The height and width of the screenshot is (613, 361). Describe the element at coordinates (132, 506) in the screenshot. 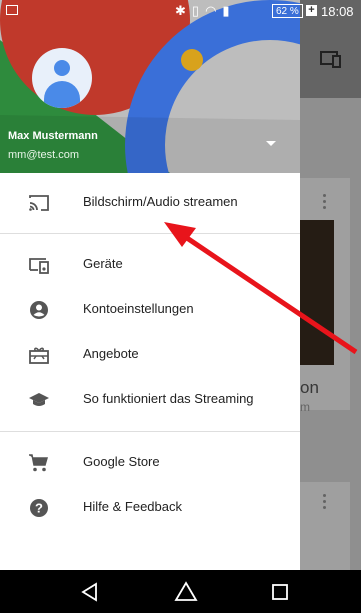

I see `menu-item-label: Hilfe & Feedback` at that location.